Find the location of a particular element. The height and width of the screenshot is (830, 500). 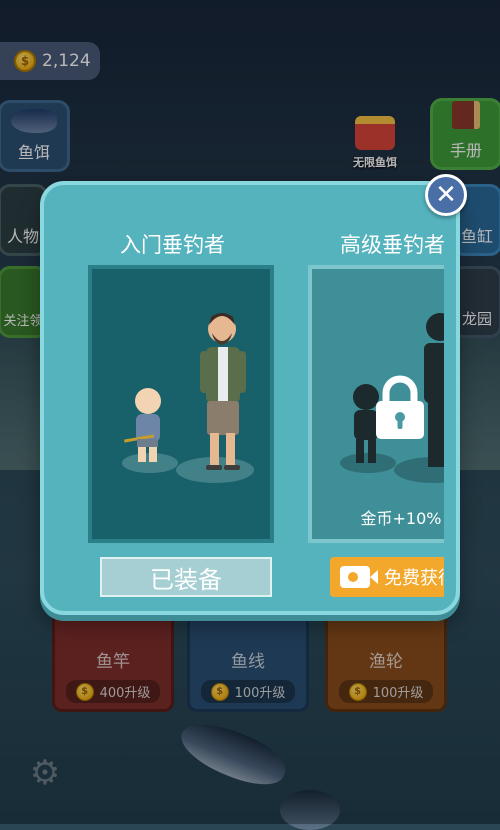

coin-bonus: 金币+10% is located at coordinates (401, 518).